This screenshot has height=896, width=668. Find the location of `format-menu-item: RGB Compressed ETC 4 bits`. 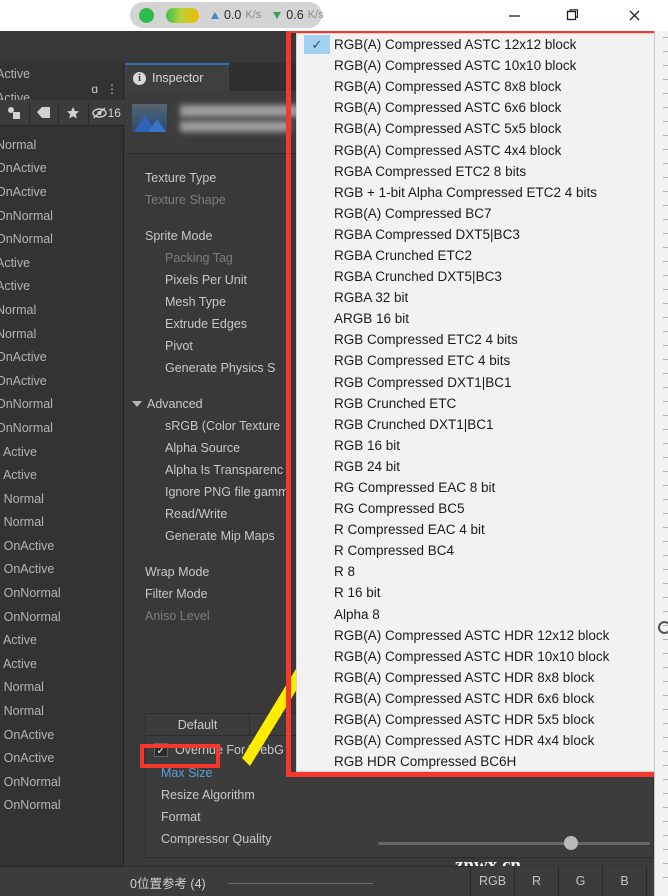

format-menu-item: RGB Compressed ETC 4 bits is located at coordinates (477, 360).